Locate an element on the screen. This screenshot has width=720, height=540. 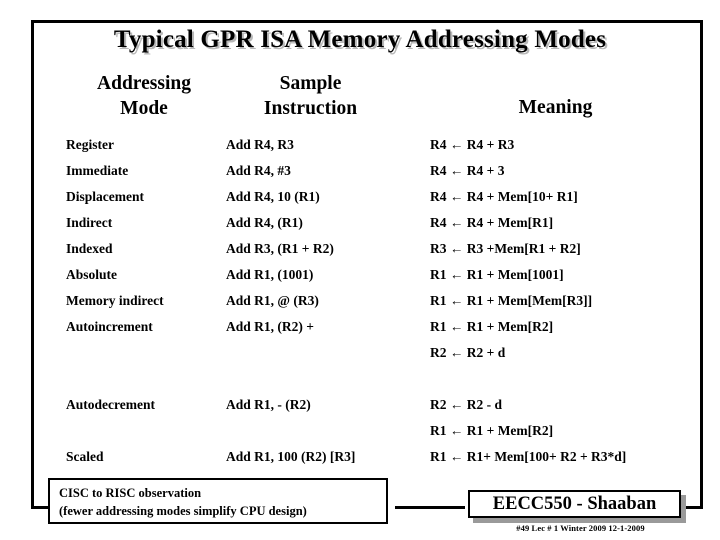
table-row: R2 ← R2 + d is located at coordinates (367, 358).